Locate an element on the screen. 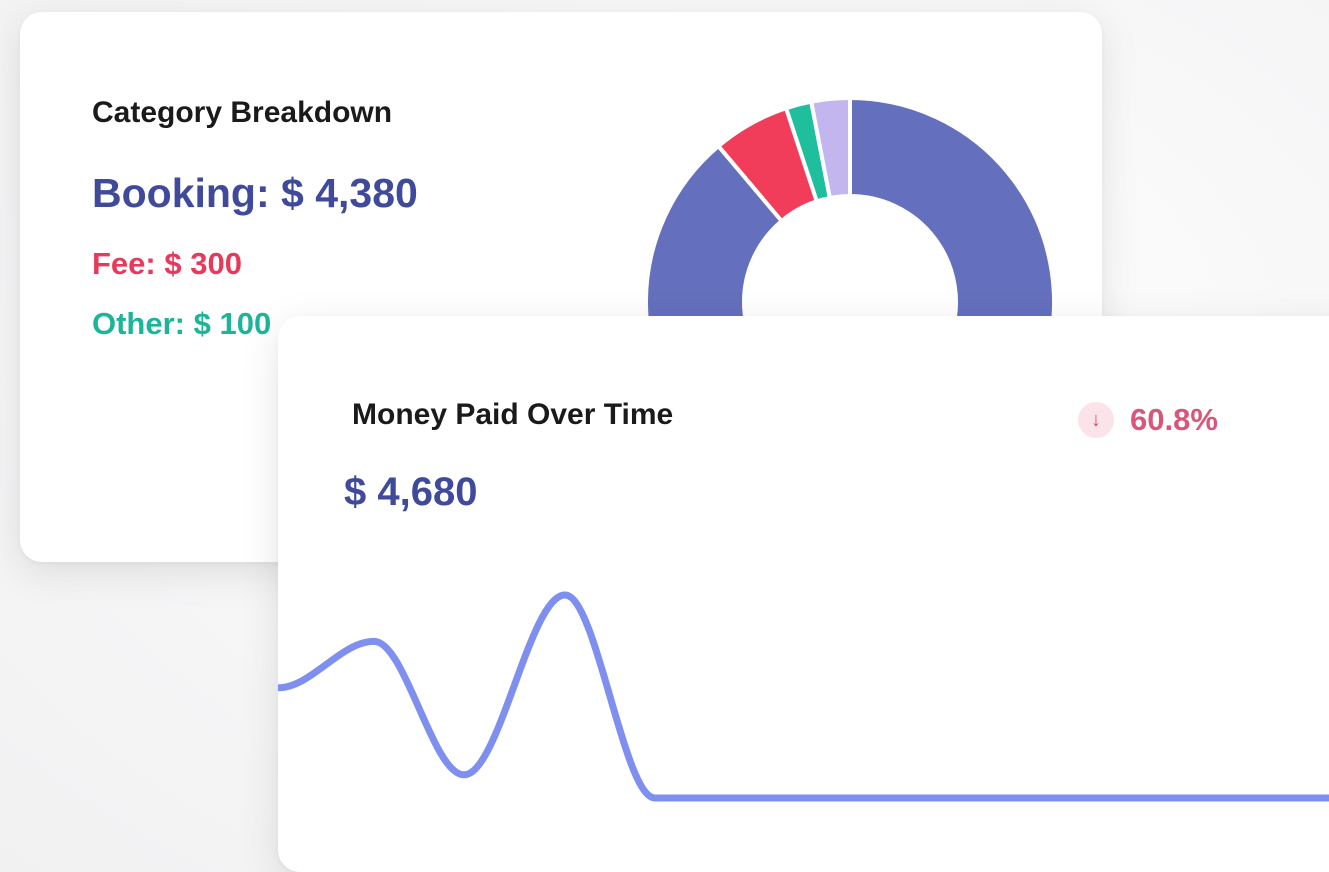 The height and width of the screenshot is (872, 1329). category-breakdown-title: Category Breakdown is located at coordinates (242, 112).